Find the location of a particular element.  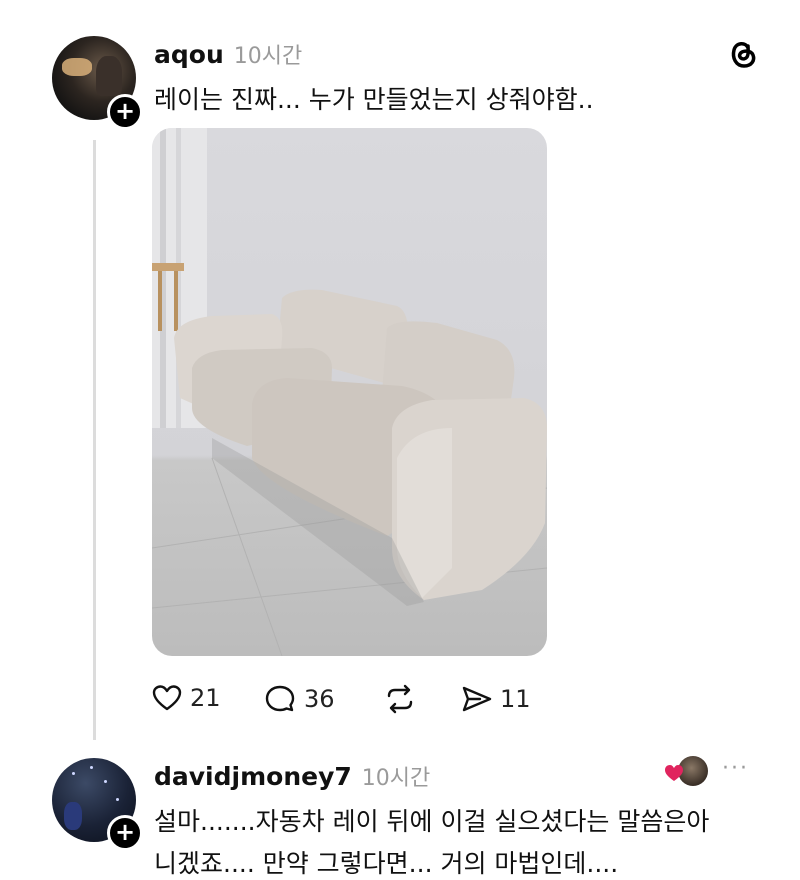

repost-button is located at coordinates (400, 699).